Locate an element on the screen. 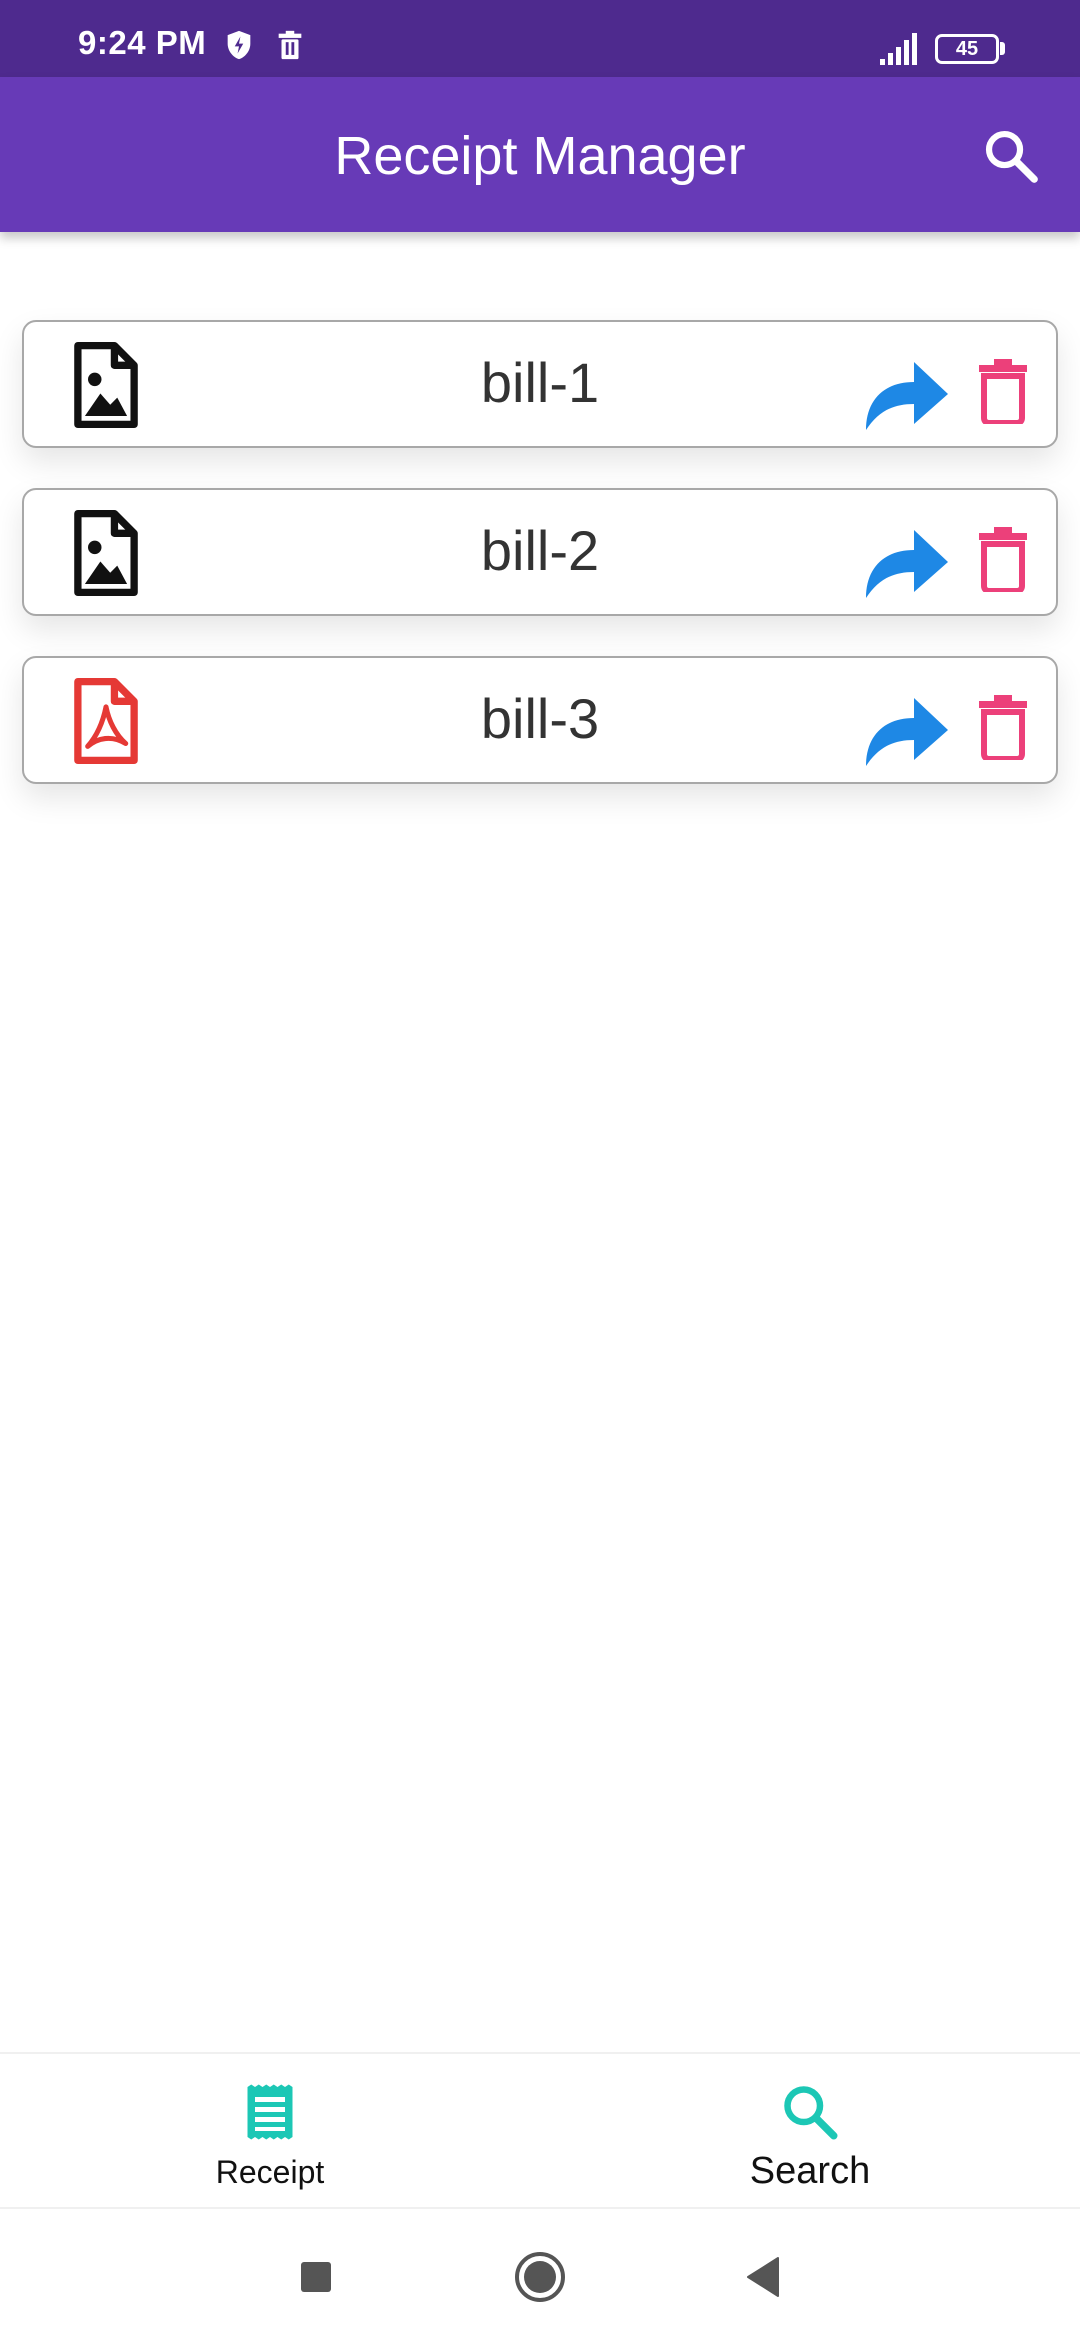 The image size is (1080, 2340). battery-icon: 45 is located at coordinates (967, 49).